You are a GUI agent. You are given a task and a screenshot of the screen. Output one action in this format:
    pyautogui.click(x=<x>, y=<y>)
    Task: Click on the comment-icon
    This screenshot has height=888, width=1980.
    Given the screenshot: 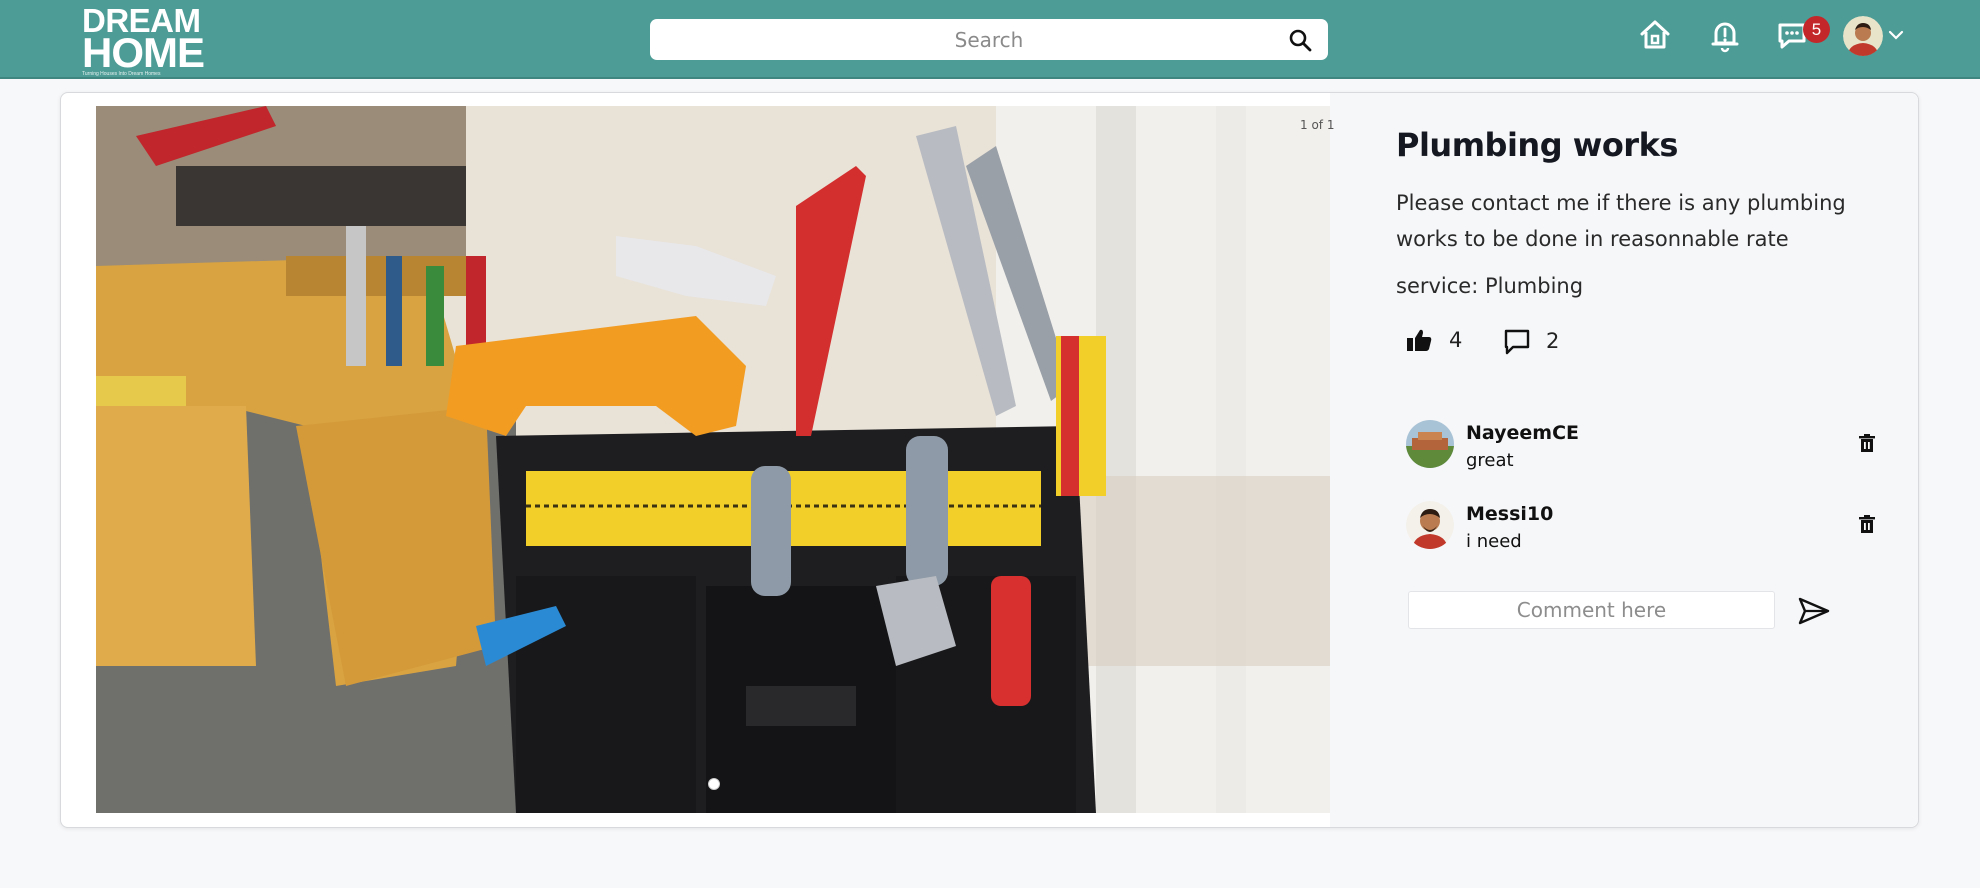 What is the action you would take?
    pyautogui.click(x=1517, y=342)
    